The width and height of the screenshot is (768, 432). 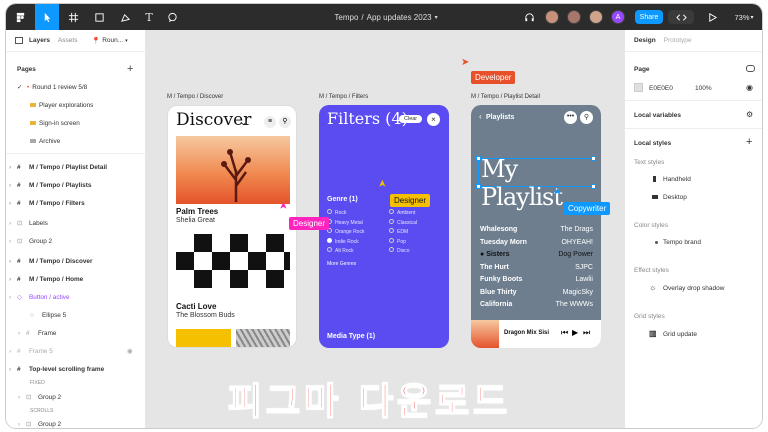 What do you see at coordinates (130, 69) in the screenshot?
I see `add-page-icon: +` at bounding box center [130, 69].